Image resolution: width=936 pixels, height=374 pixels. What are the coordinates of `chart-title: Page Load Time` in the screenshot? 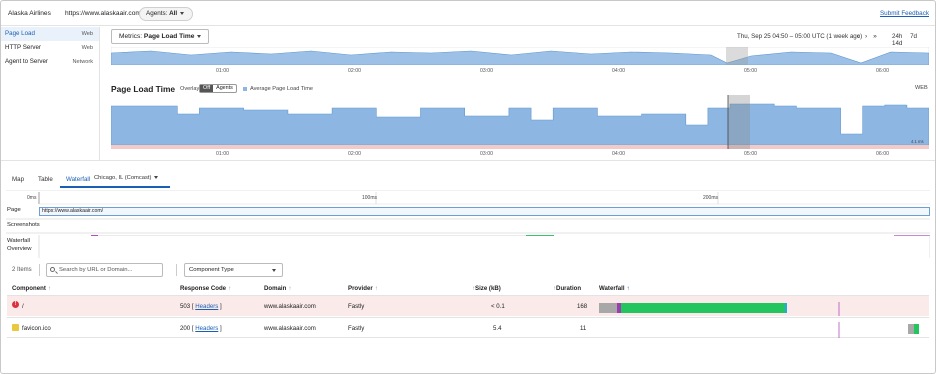 It's located at (143, 89).